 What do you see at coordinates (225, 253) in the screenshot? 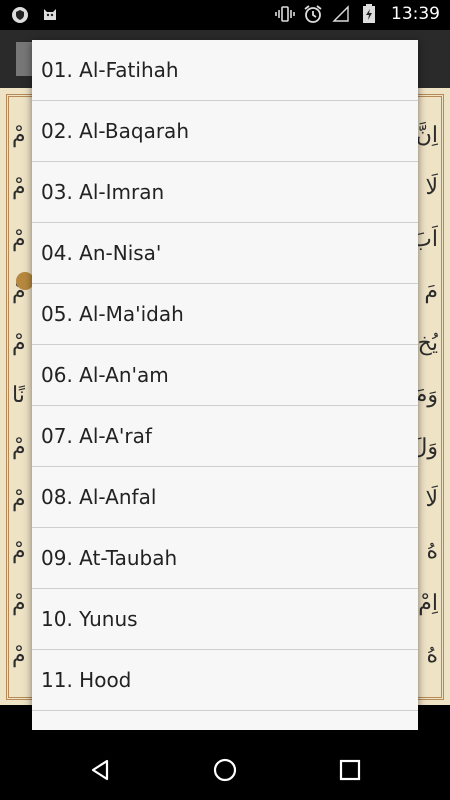
I see `surah-item-an-nisa: 04. An-Nisa'` at bounding box center [225, 253].